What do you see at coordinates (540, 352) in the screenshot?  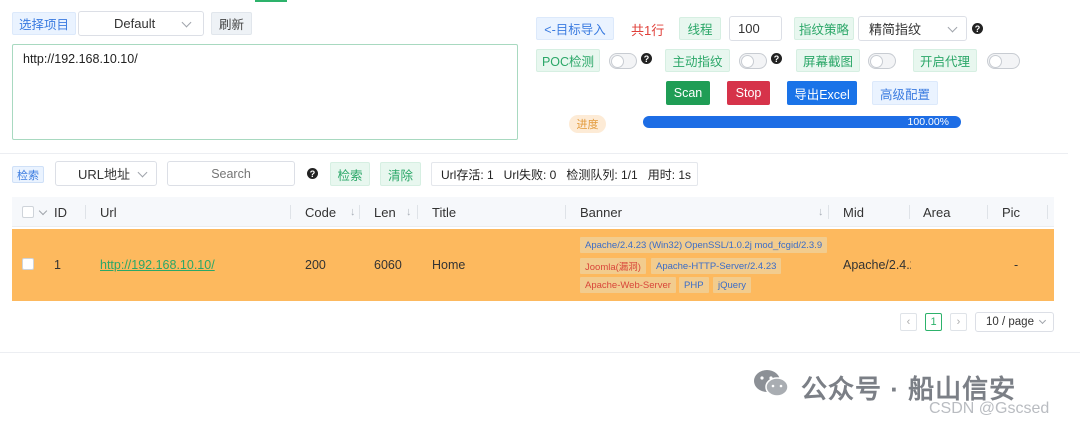 I see `divider` at bounding box center [540, 352].